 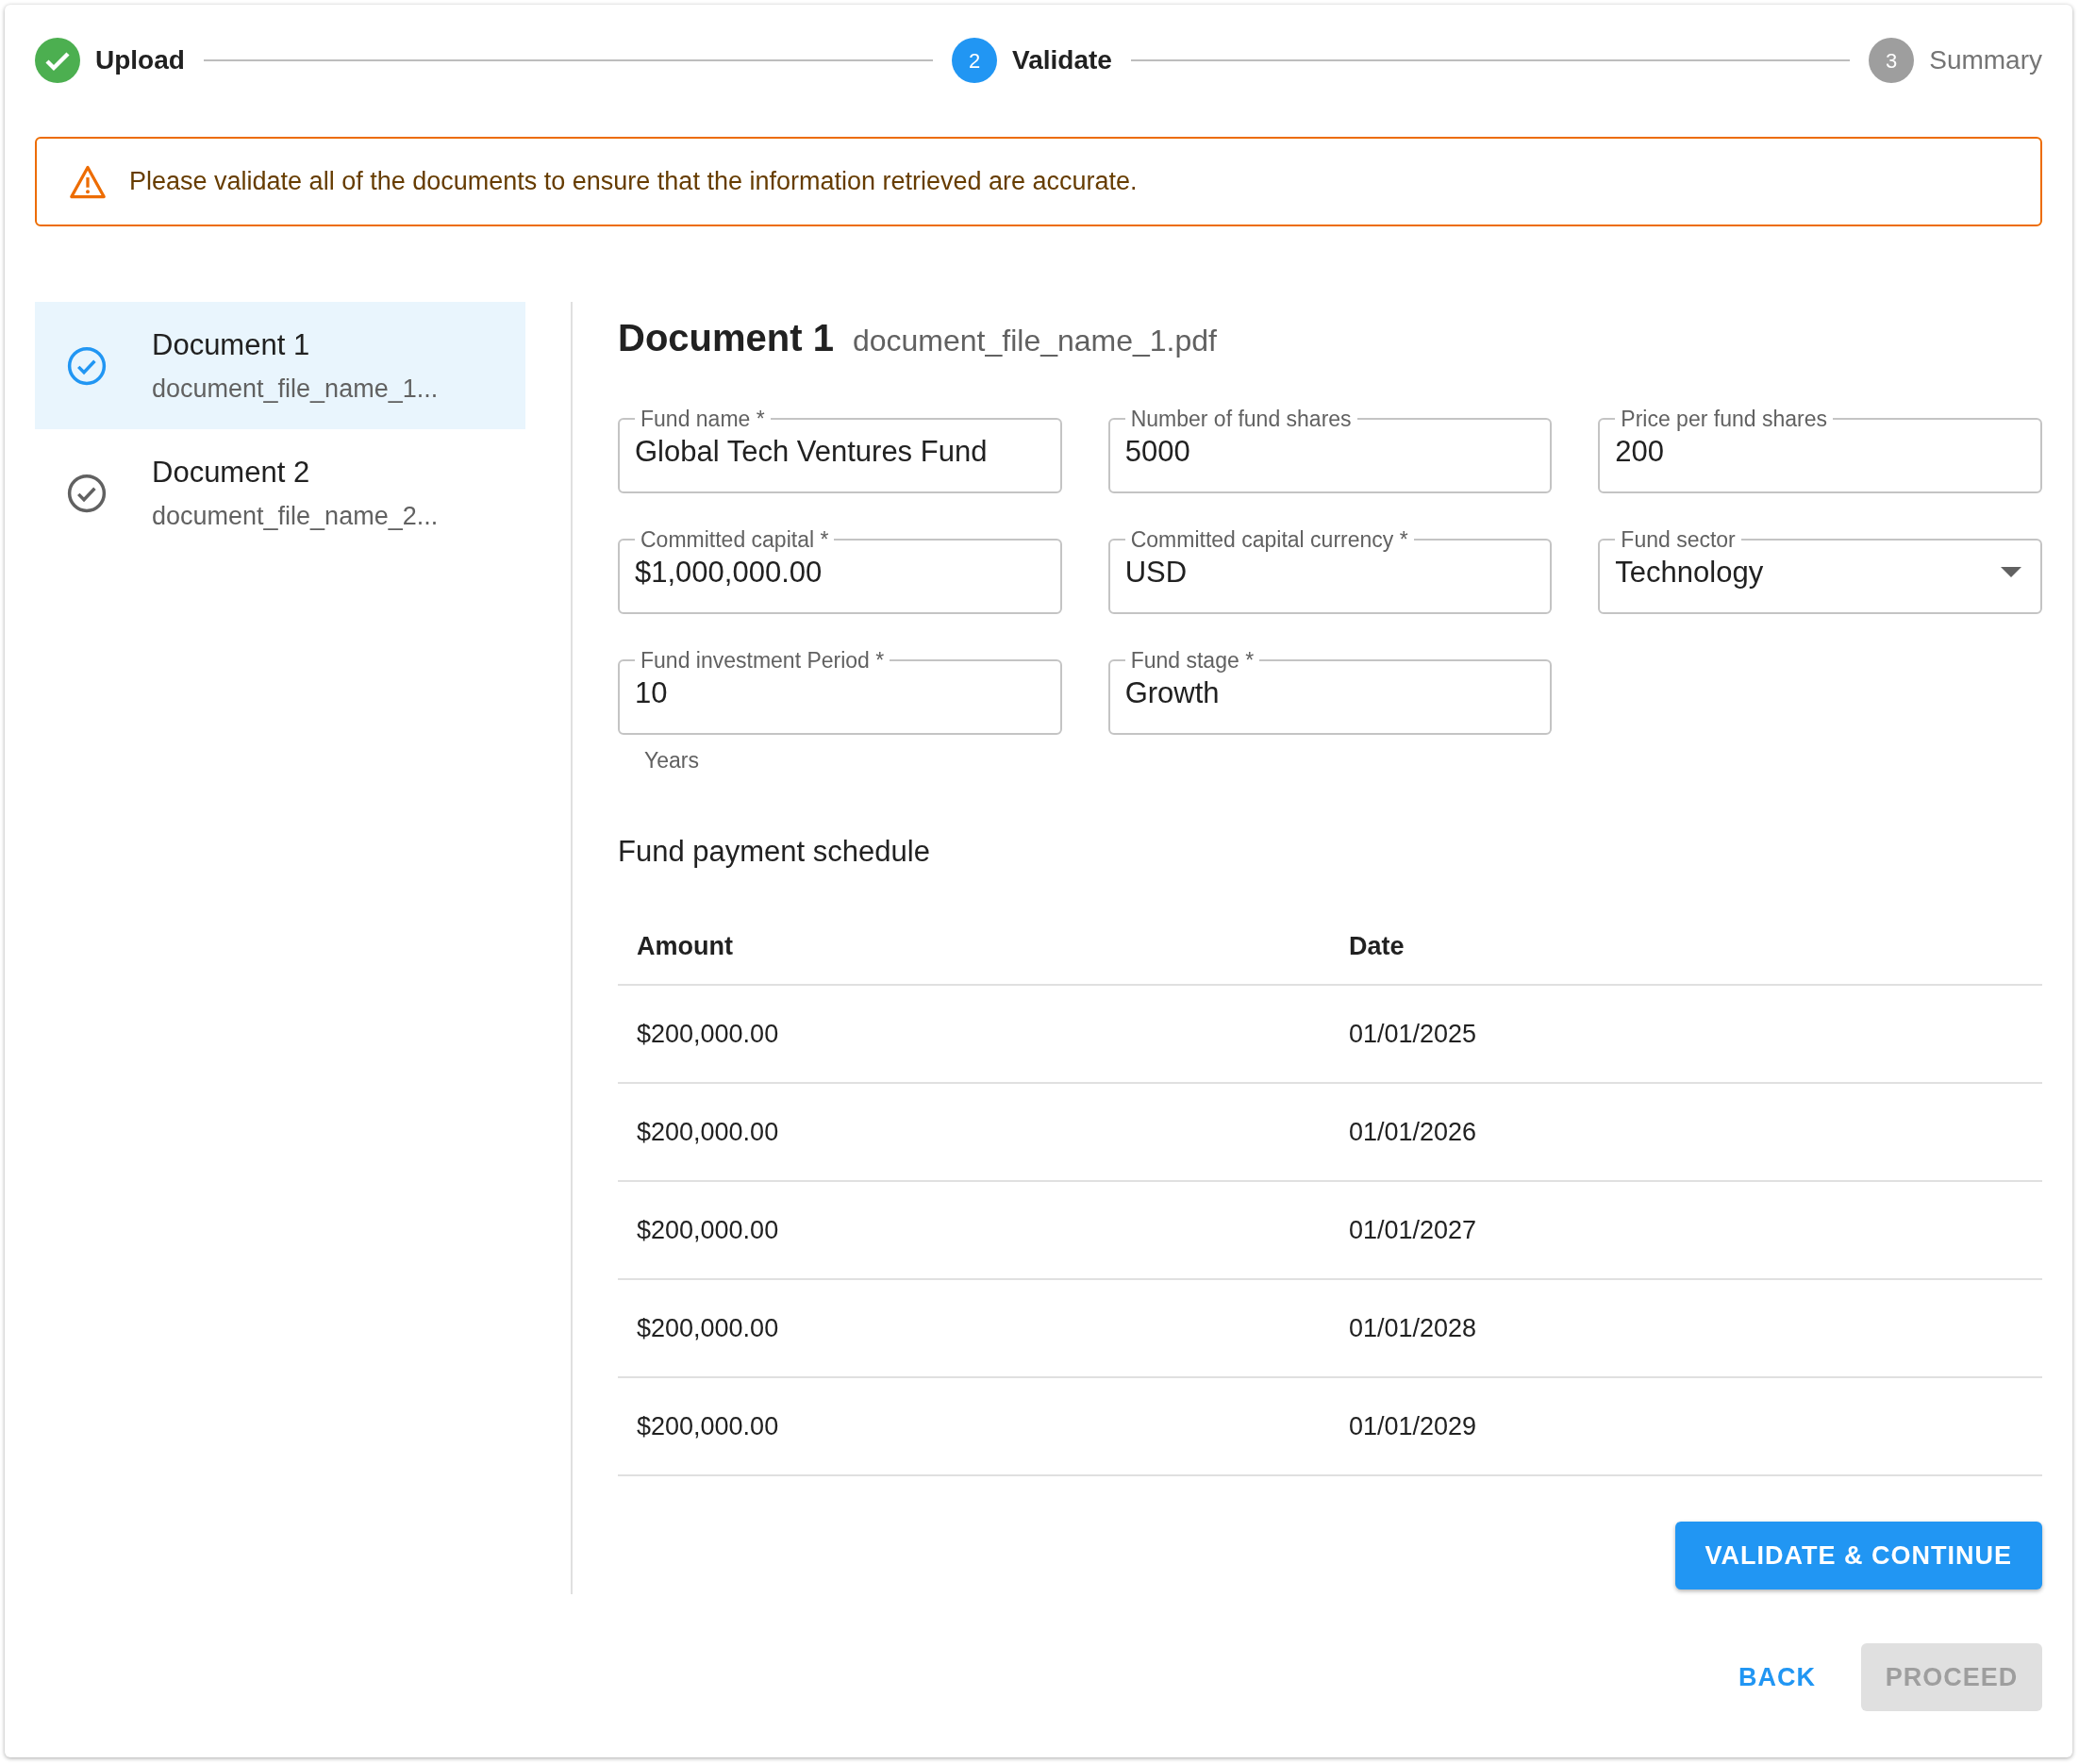 I want to click on input-field: Fund investment Period * 10, so click(x=840, y=692).